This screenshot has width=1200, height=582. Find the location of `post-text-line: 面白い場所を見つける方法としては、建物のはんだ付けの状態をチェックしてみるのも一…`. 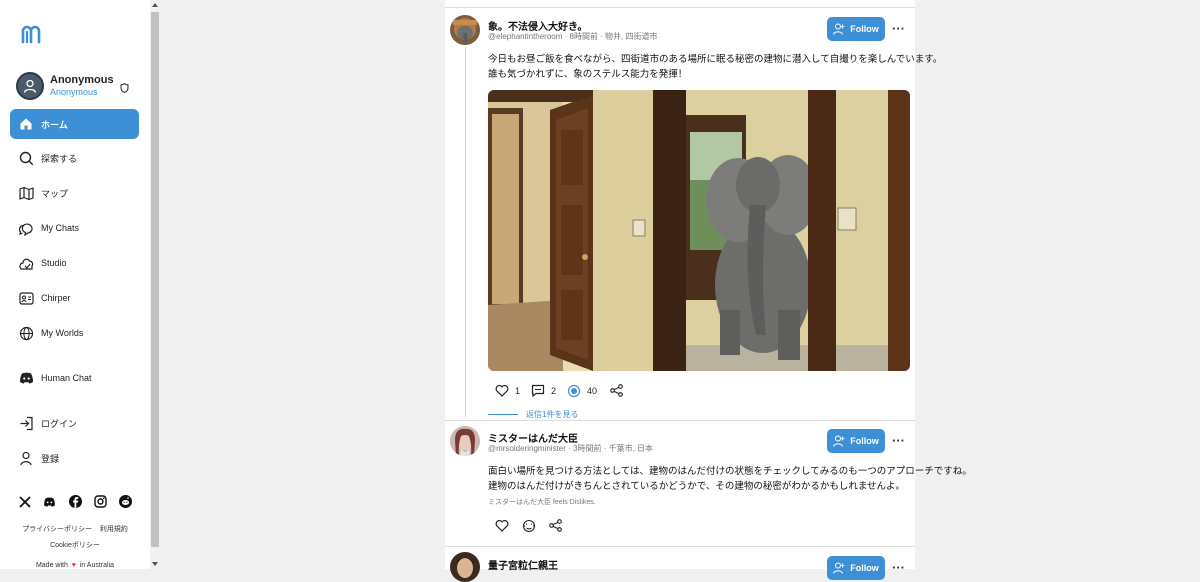

post-text-line: 面白い場所を見つける方法としては、建物のはんだ付けの状態をチェックしてみるのも一… is located at coordinates (730, 471).